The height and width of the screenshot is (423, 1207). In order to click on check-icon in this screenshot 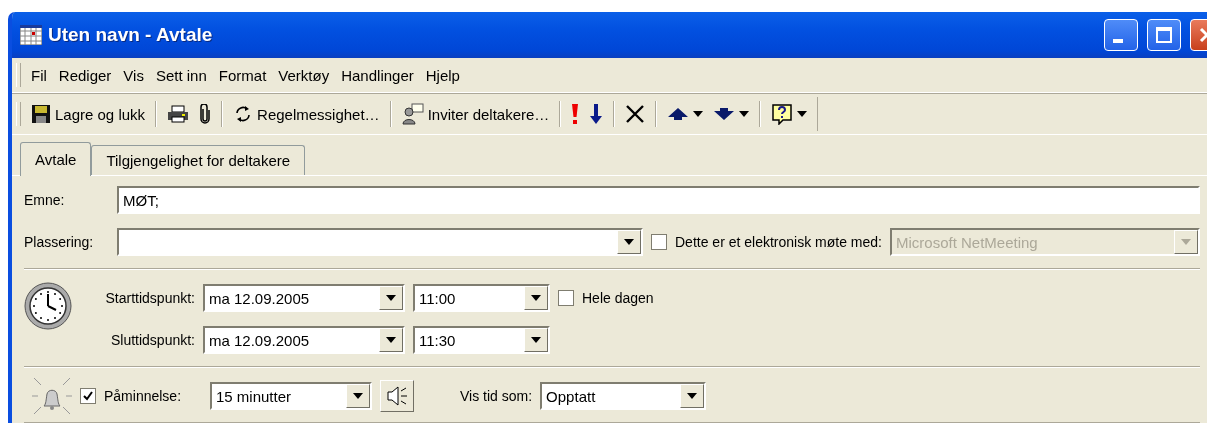, I will do `click(88, 396)`.